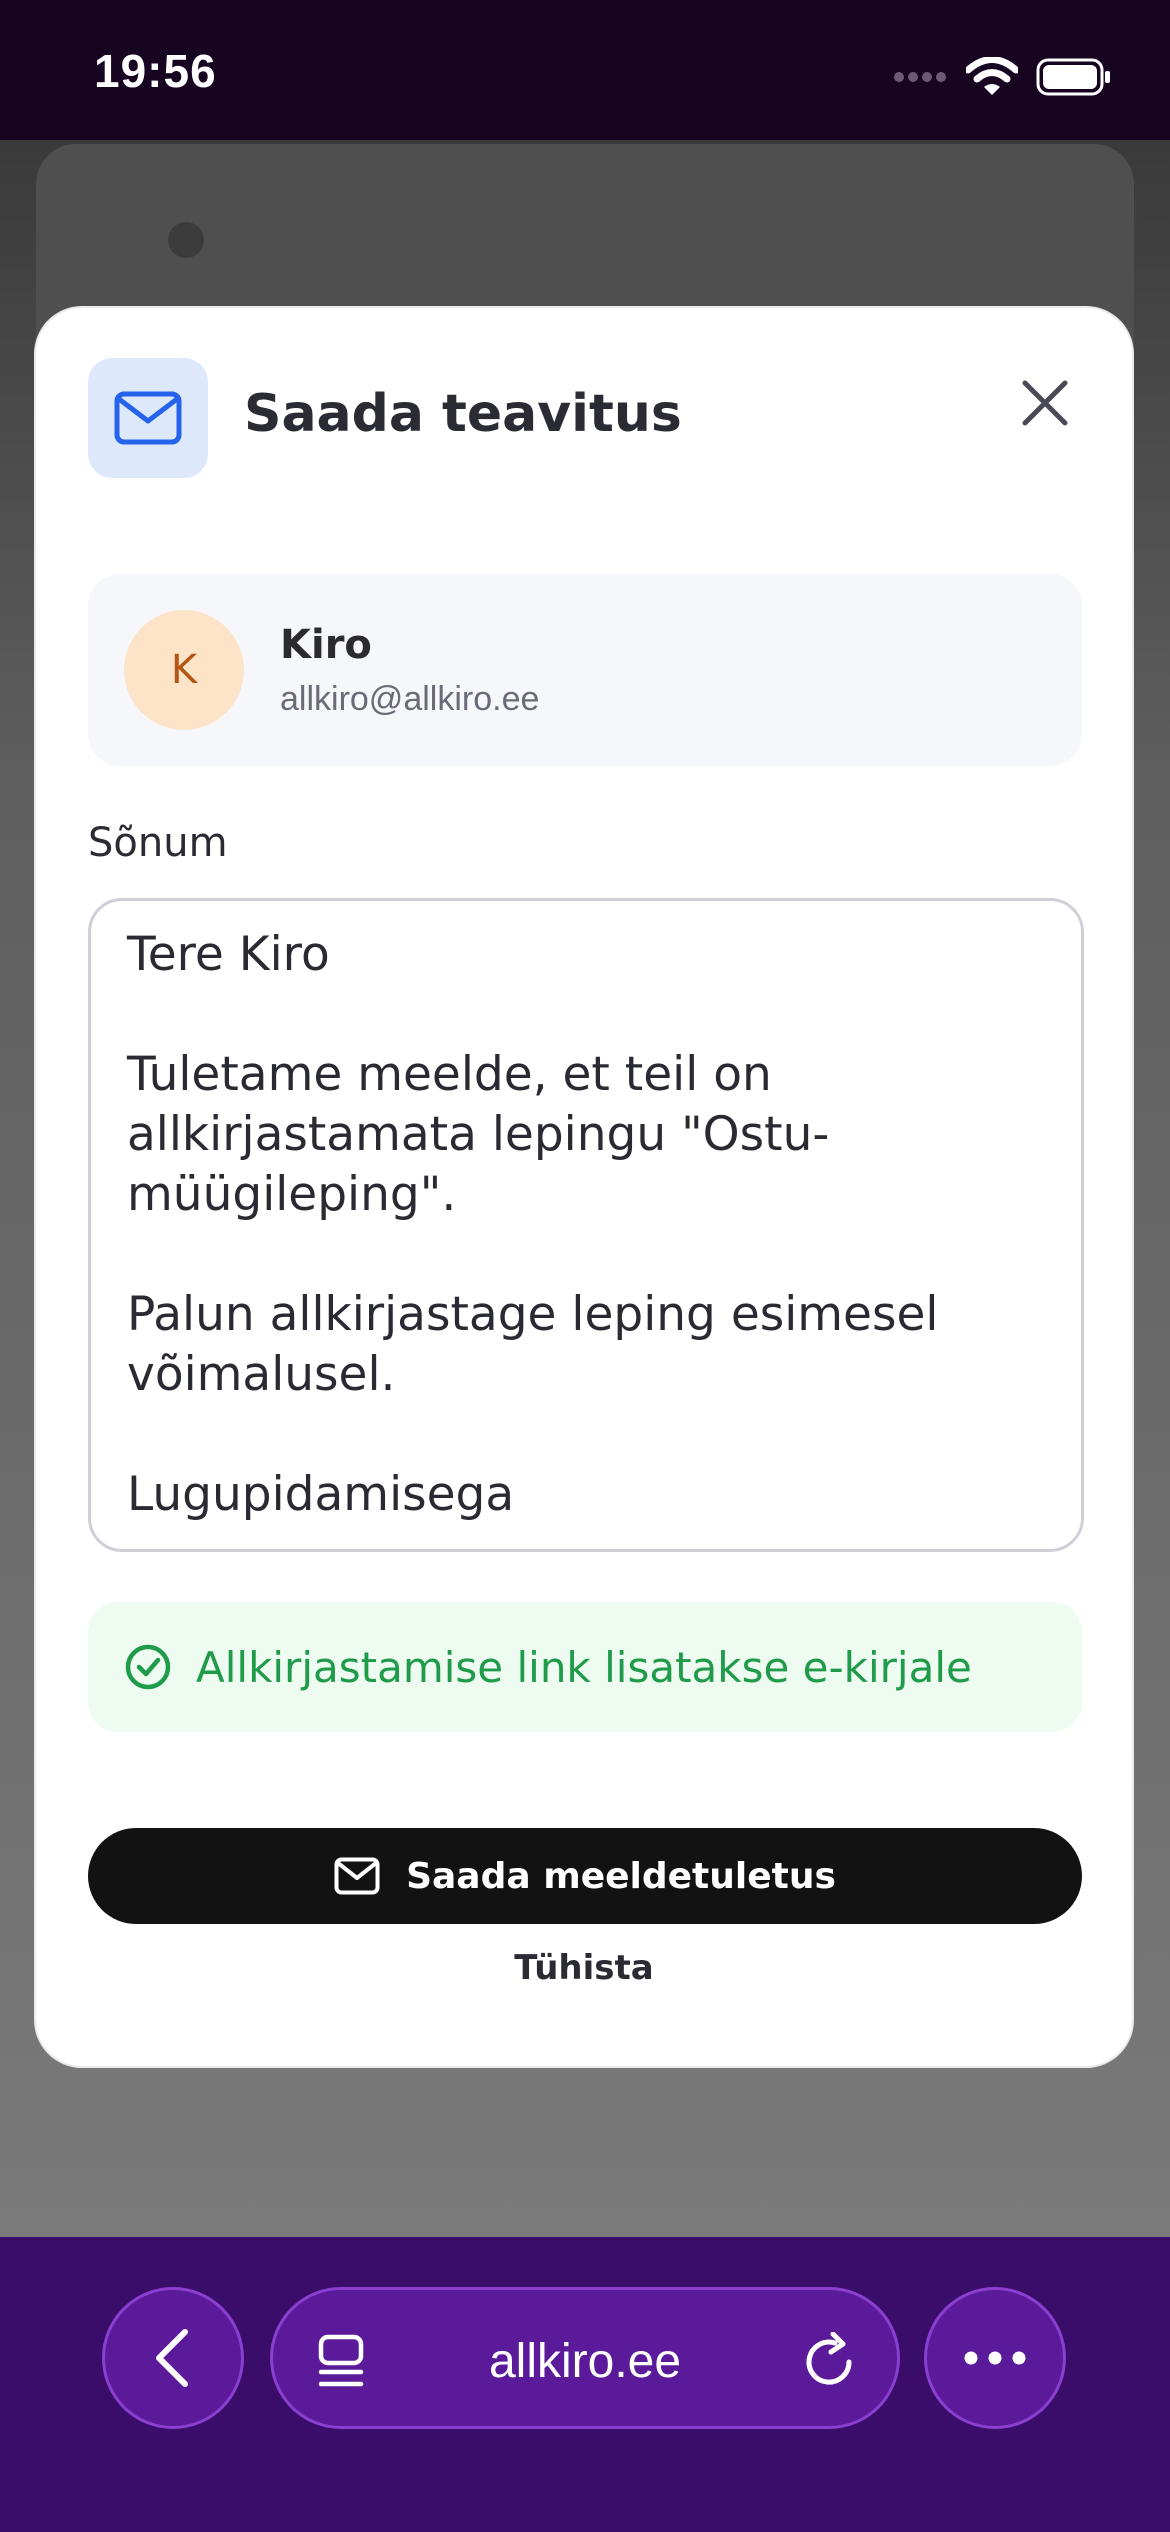 The image size is (1170, 2532). I want to click on browser-toolbar: allkiro.ee, so click(585, 2384).